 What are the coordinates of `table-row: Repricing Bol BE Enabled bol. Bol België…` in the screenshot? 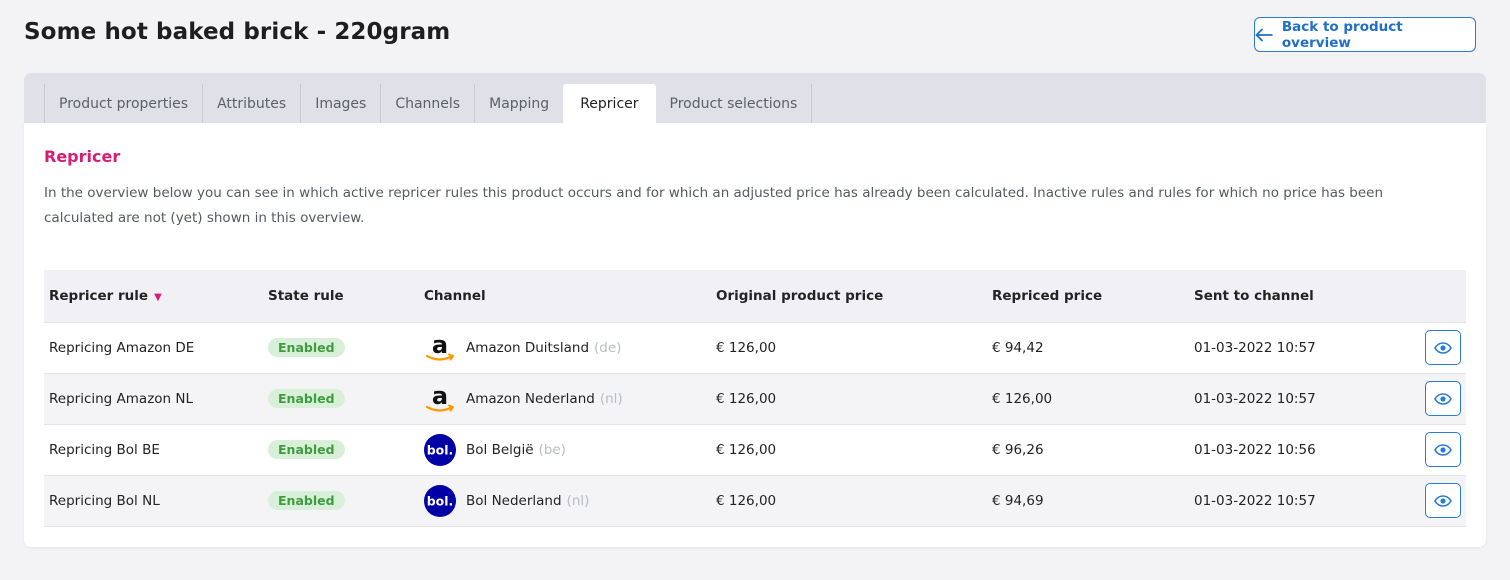 It's located at (755, 449).